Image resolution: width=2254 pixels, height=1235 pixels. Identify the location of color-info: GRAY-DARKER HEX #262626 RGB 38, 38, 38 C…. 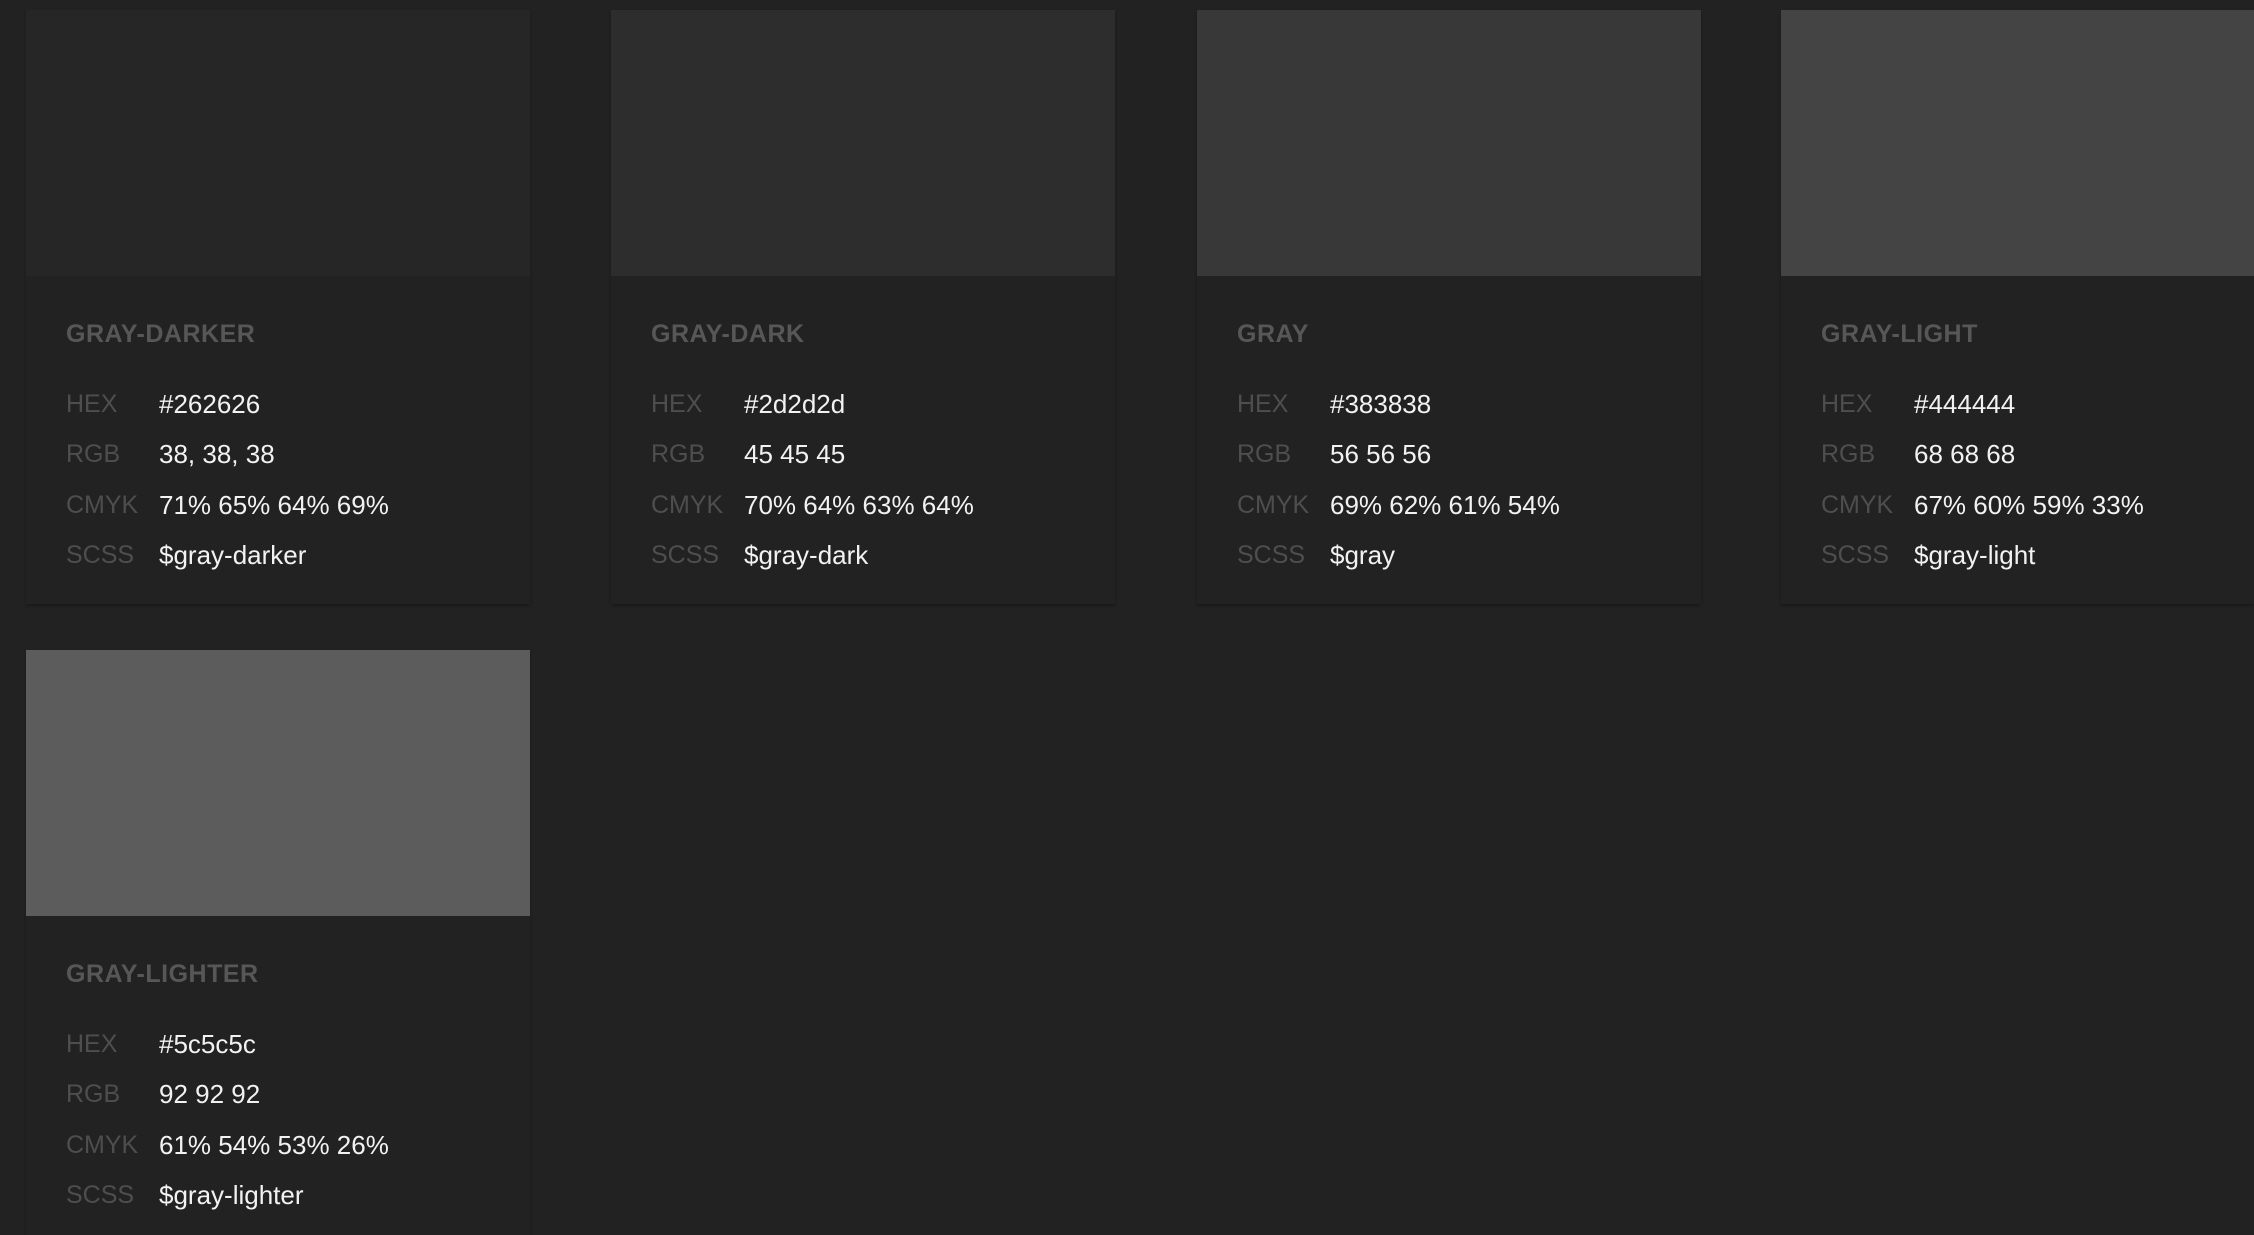
(286, 450).